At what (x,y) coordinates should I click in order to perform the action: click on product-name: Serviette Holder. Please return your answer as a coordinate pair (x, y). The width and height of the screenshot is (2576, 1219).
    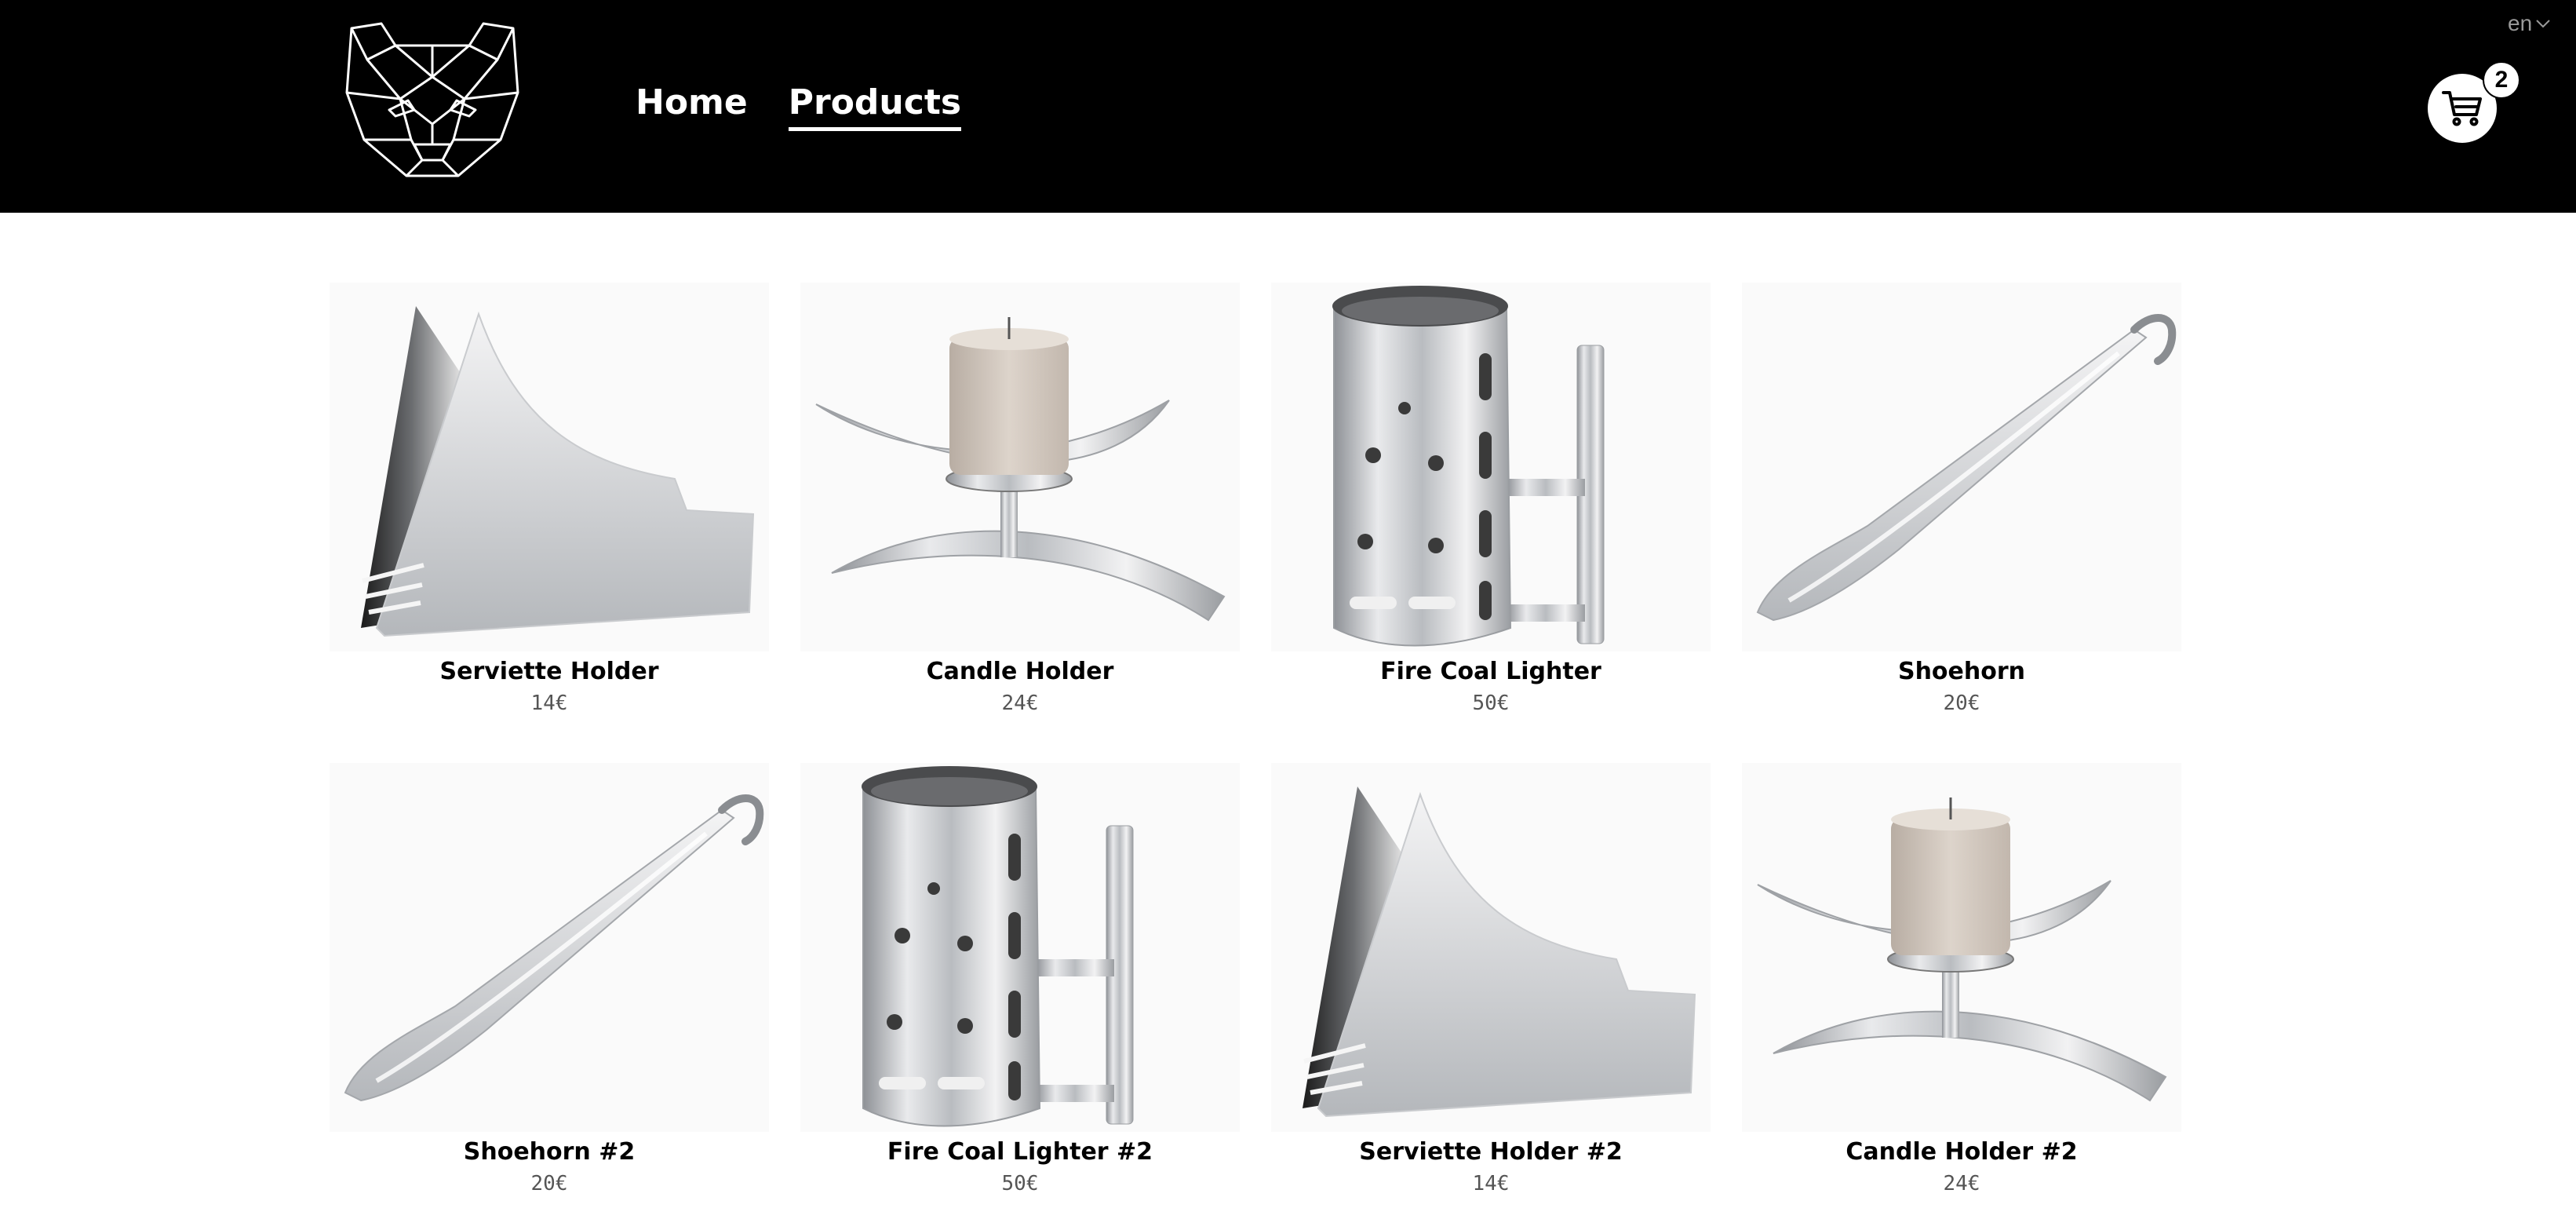
    Looking at the image, I should click on (549, 672).